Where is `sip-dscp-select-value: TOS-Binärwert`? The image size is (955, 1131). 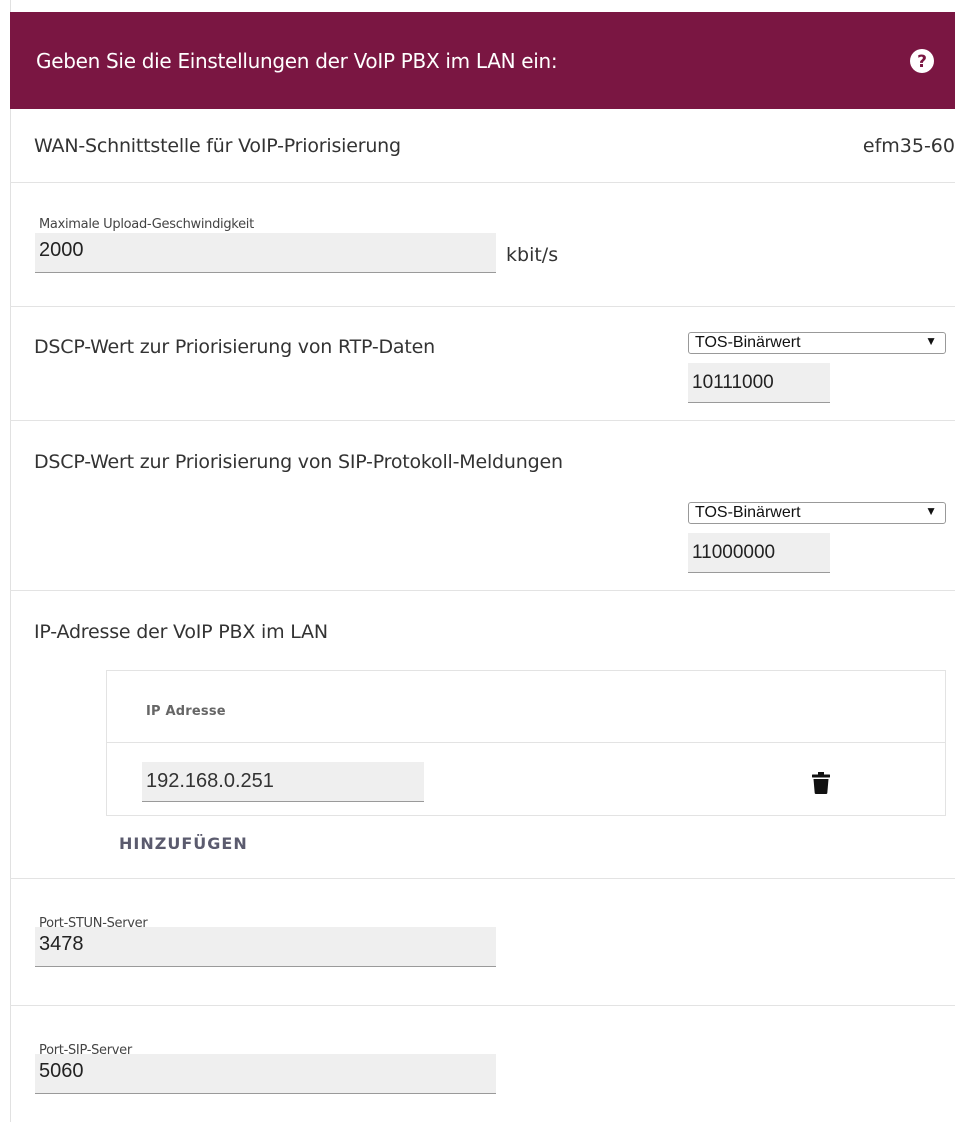 sip-dscp-select-value: TOS-Binärwert is located at coordinates (748, 512).